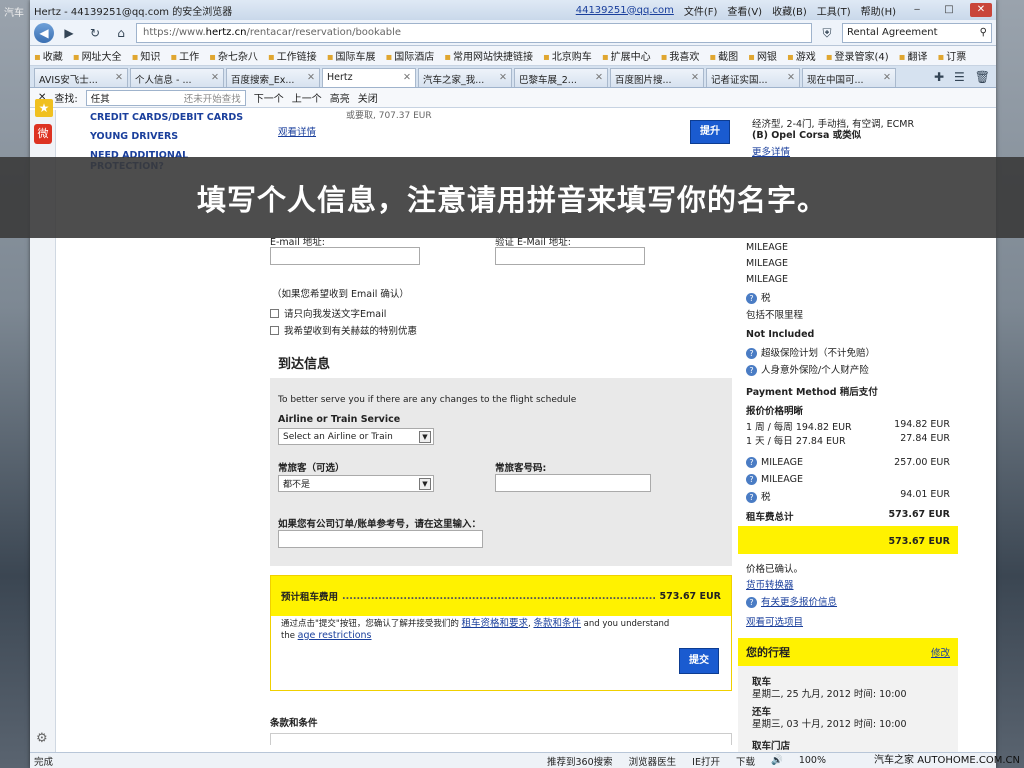  What do you see at coordinates (940, 652) in the screenshot?
I see `edit-trip-link: 修改` at bounding box center [940, 652].